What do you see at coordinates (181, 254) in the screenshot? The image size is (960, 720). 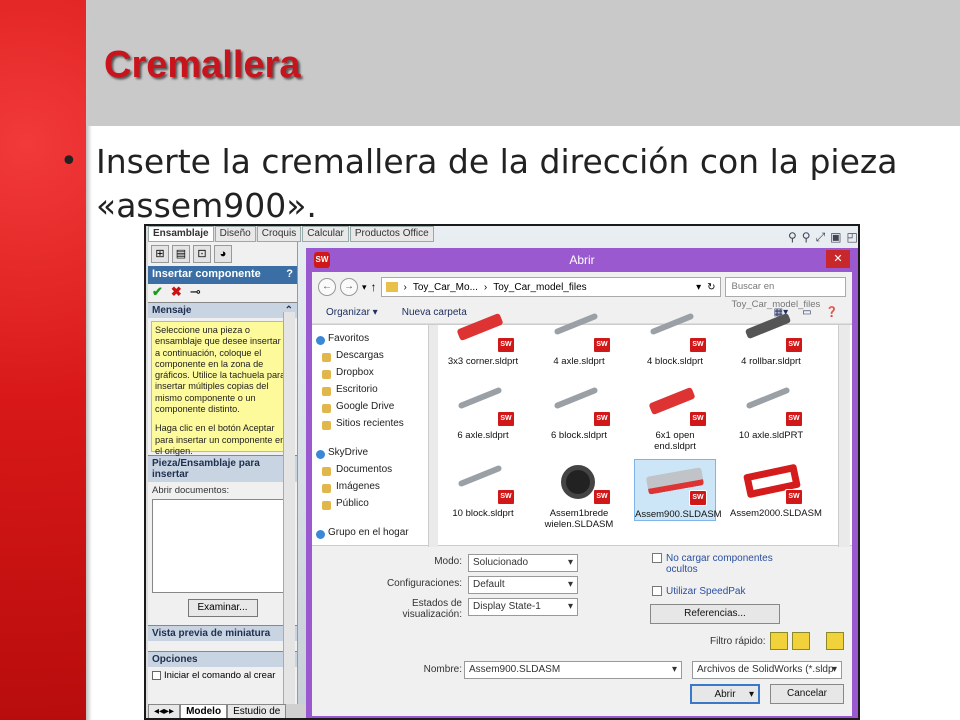 I see `properties-icon: ▤` at bounding box center [181, 254].